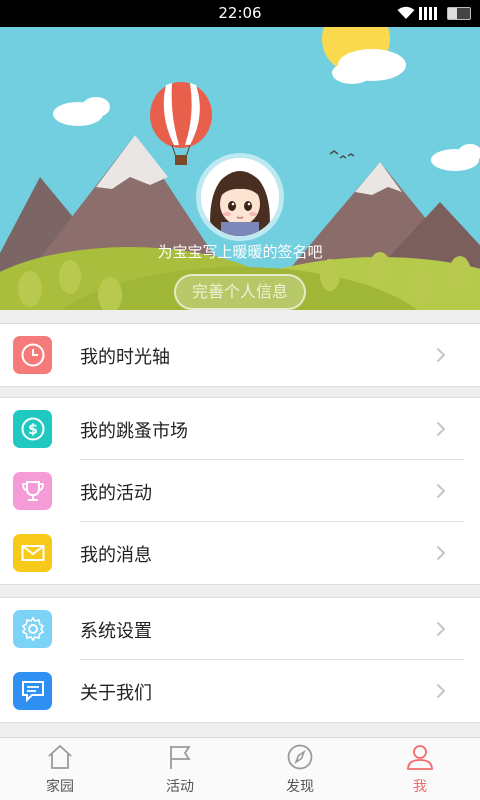  What do you see at coordinates (420, 757) in the screenshot?
I see `person-icon` at bounding box center [420, 757].